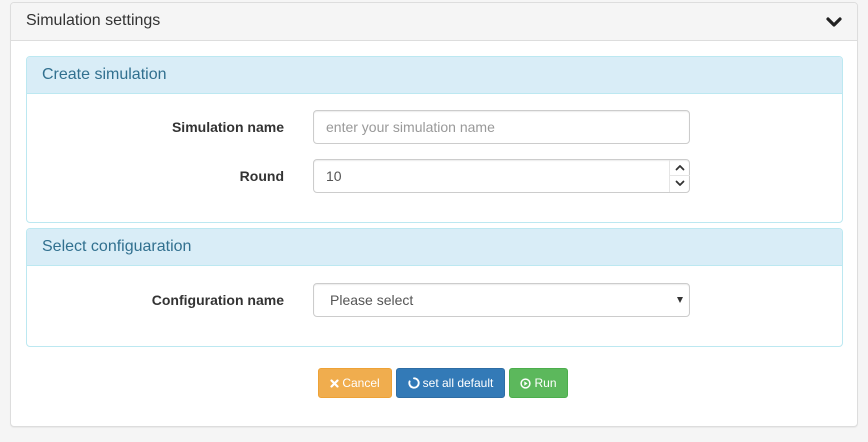  I want to click on set-all-default-label: set all default, so click(458, 383).